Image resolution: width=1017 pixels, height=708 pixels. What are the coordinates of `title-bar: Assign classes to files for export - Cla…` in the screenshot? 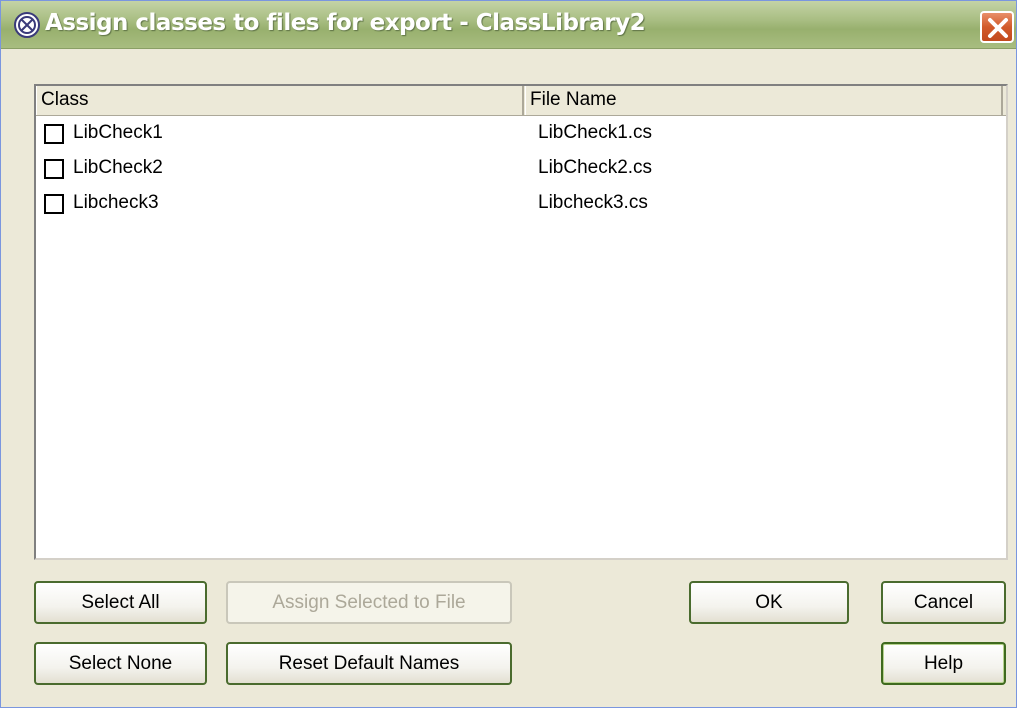 It's located at (508, 25).